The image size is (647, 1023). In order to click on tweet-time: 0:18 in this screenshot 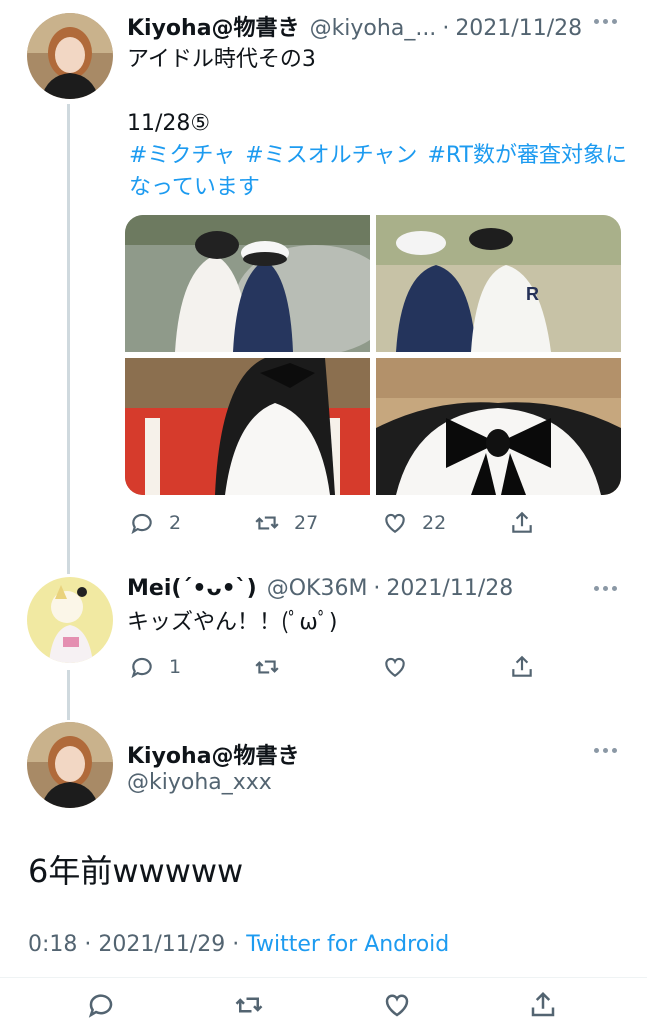, I will do `click(52, 944)`.